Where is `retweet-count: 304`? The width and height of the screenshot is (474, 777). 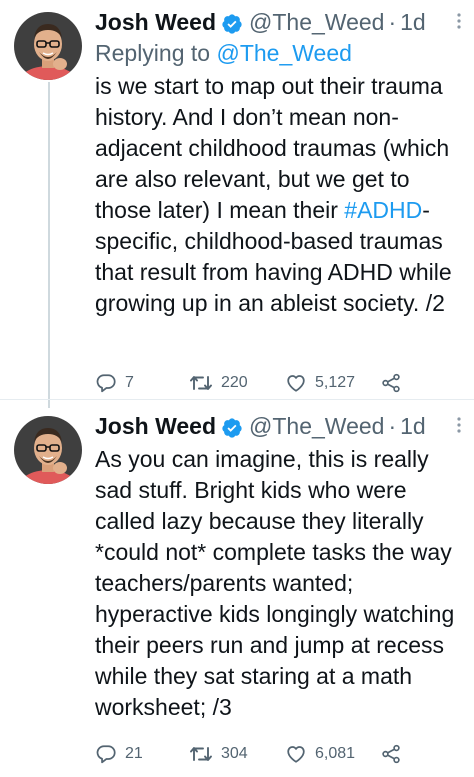
retweet-count: 304 is located at coordinates (234, 753).